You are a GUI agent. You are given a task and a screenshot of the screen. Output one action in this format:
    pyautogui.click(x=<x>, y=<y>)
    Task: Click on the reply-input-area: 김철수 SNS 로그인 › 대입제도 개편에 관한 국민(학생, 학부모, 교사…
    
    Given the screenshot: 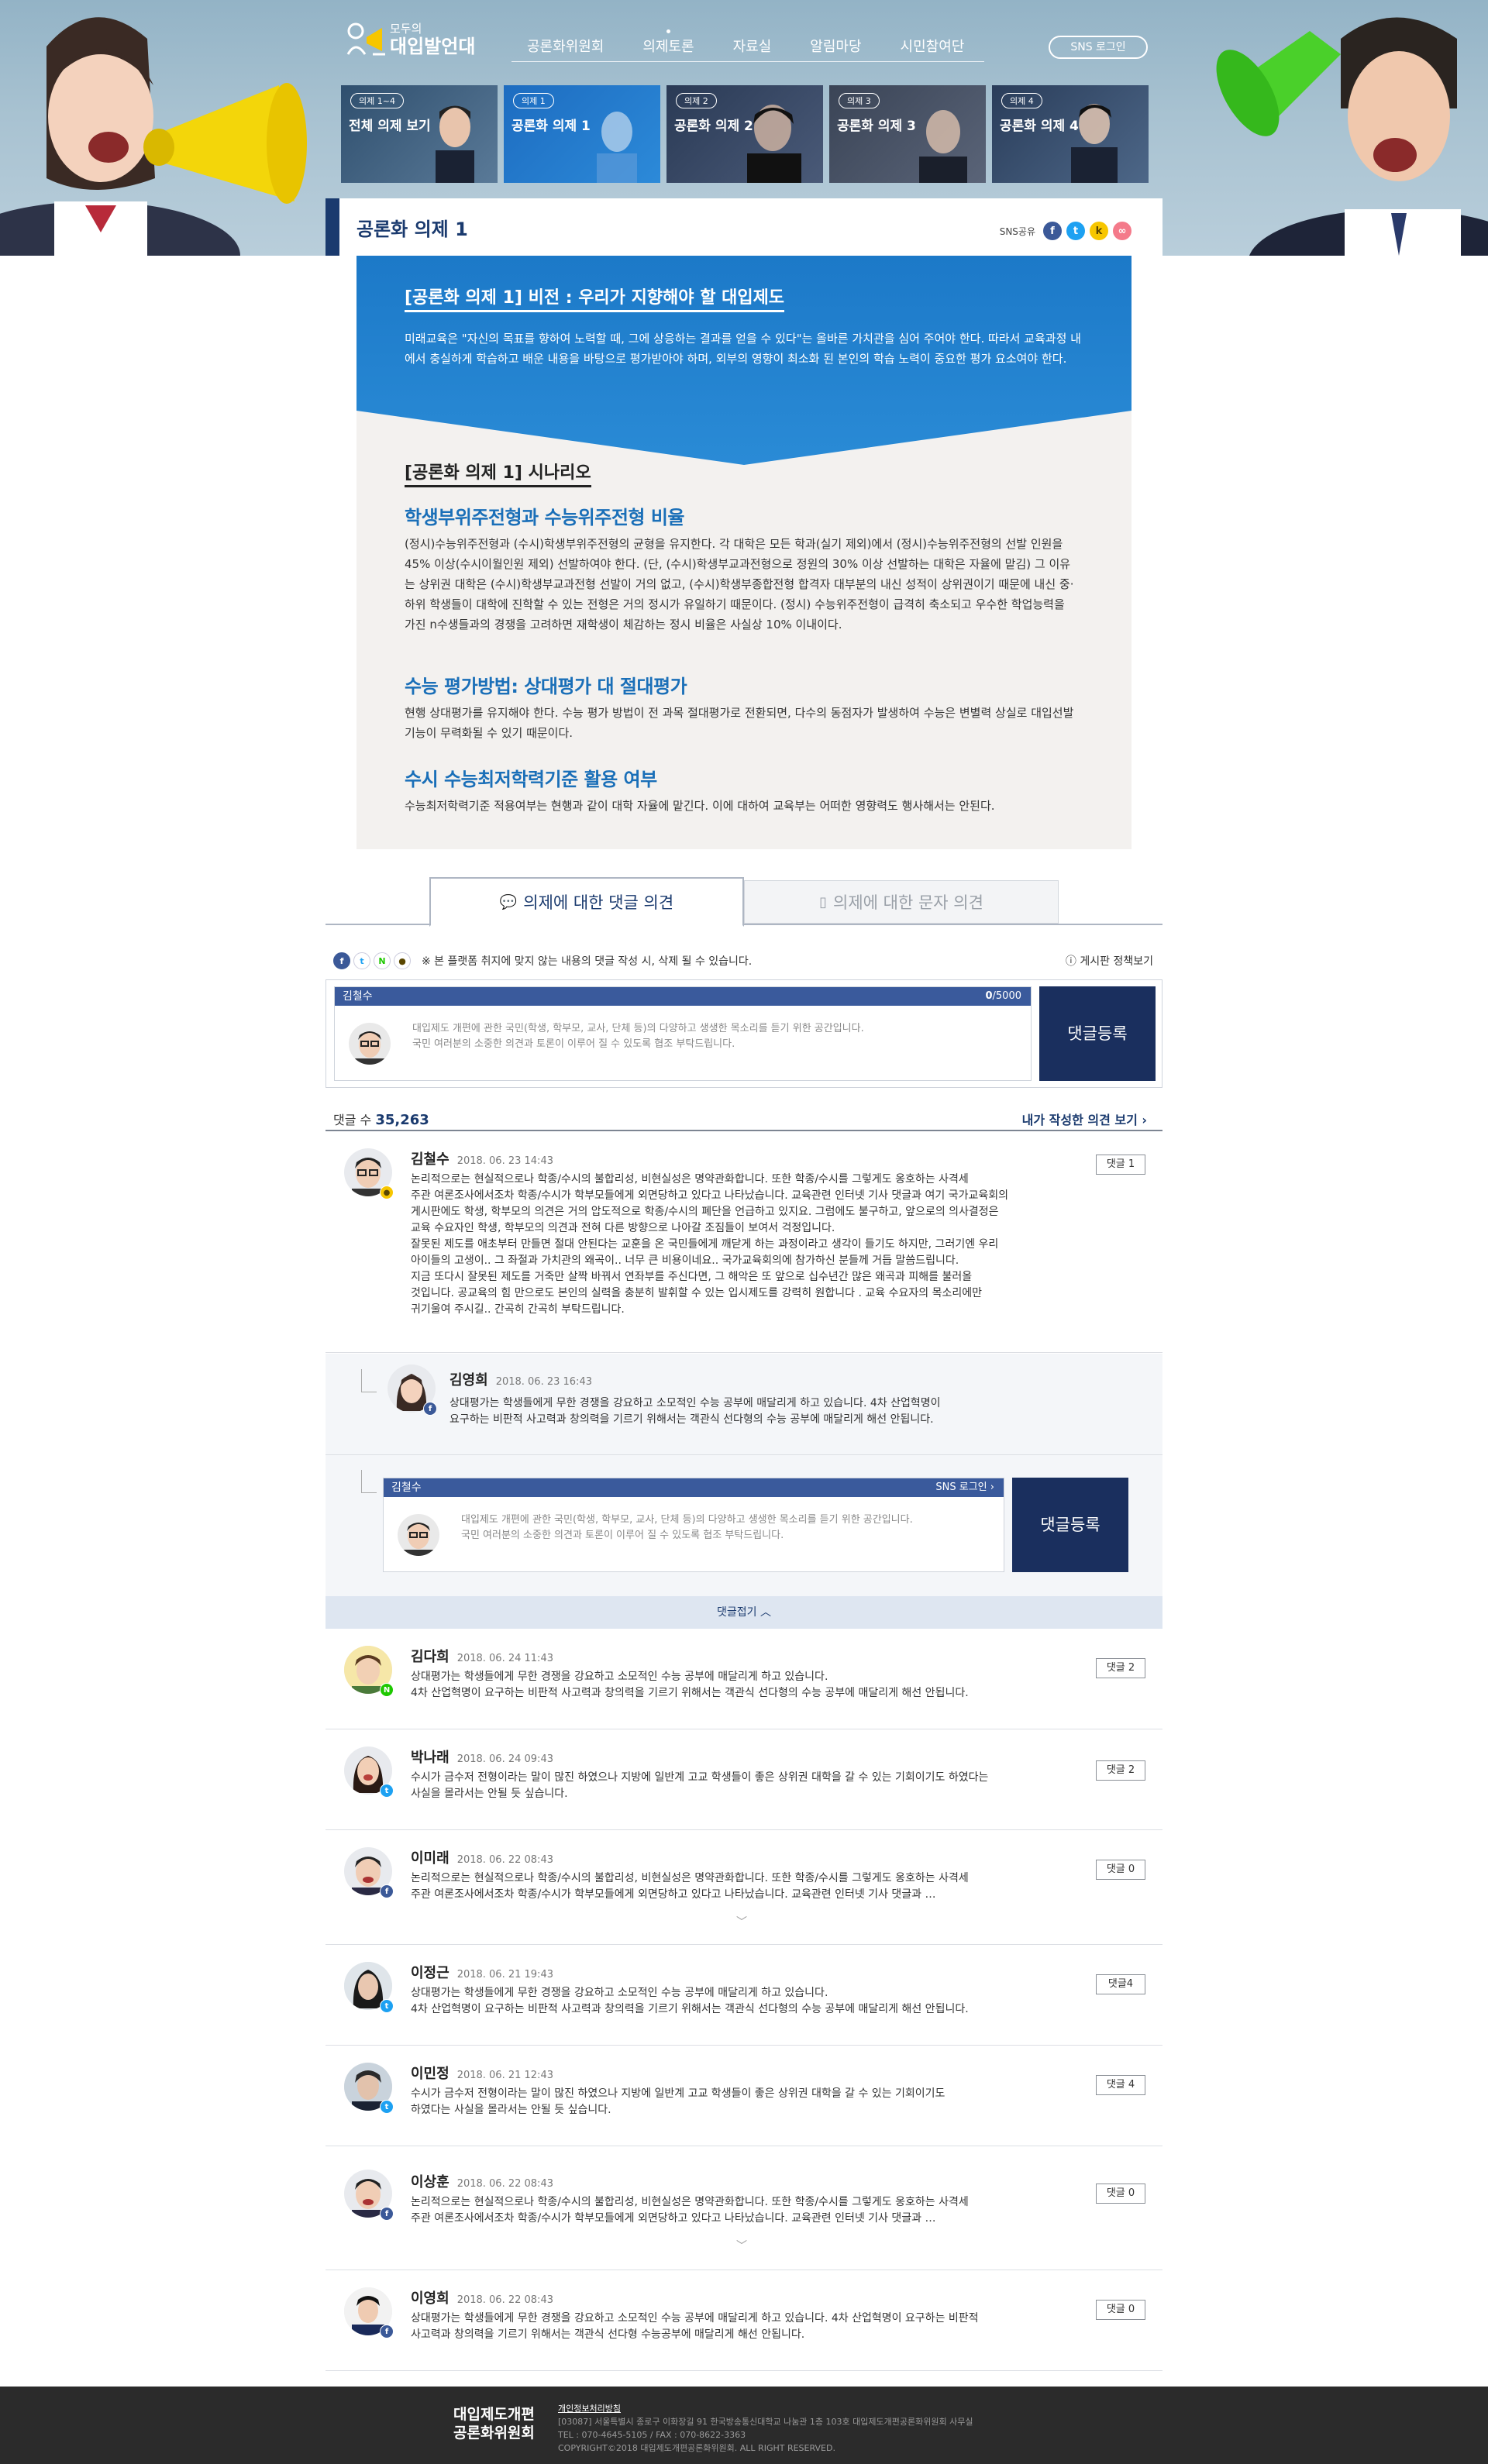 What is the action you would take?
    pyautogui.click(x=693, y=1525)
    